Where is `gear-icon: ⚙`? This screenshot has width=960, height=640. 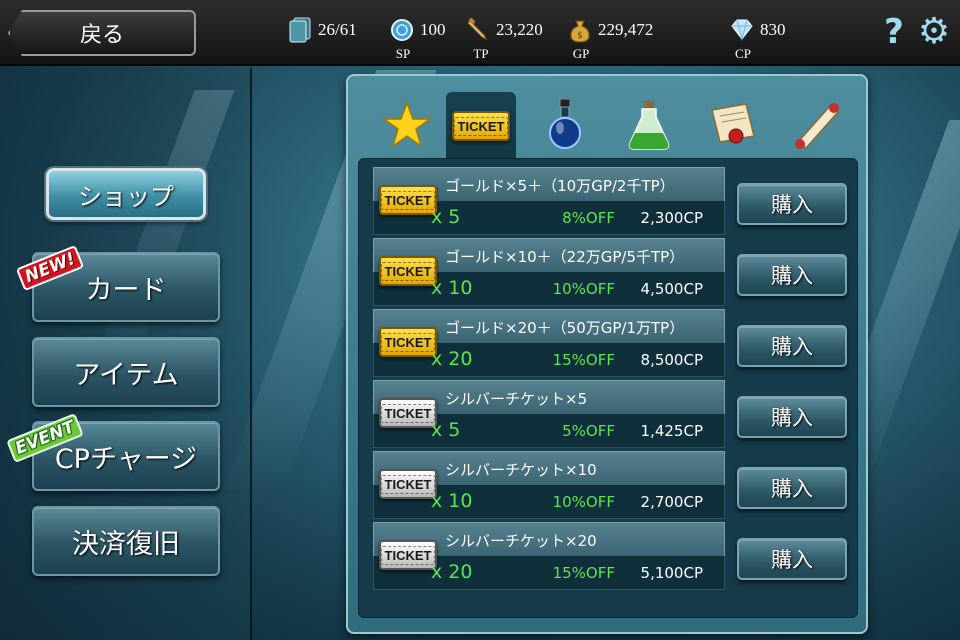
gear-icon: ⚙ is located at coordinates (934, 32).